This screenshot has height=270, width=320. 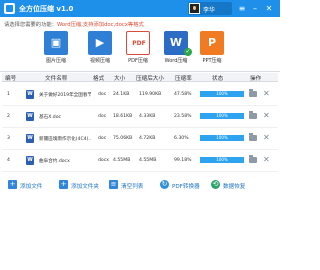 What do you see at coordinates (188, 52) in the screenshot?
I see `selected-check-icon: ✓` at bounding box center [188, 52].